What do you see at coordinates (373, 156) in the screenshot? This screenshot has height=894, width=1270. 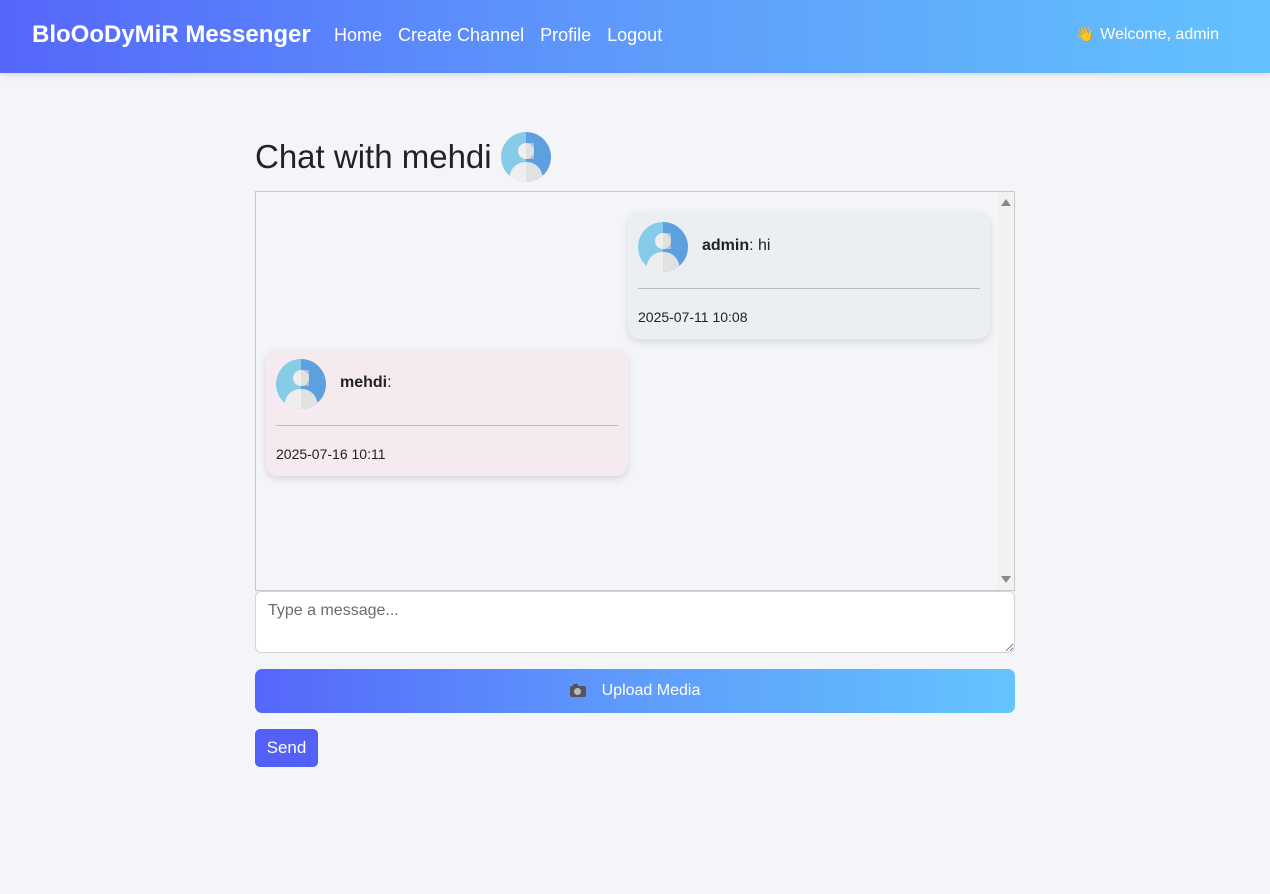 I see `page-title: Chat with mehdi` at bounding box center [373, 156].